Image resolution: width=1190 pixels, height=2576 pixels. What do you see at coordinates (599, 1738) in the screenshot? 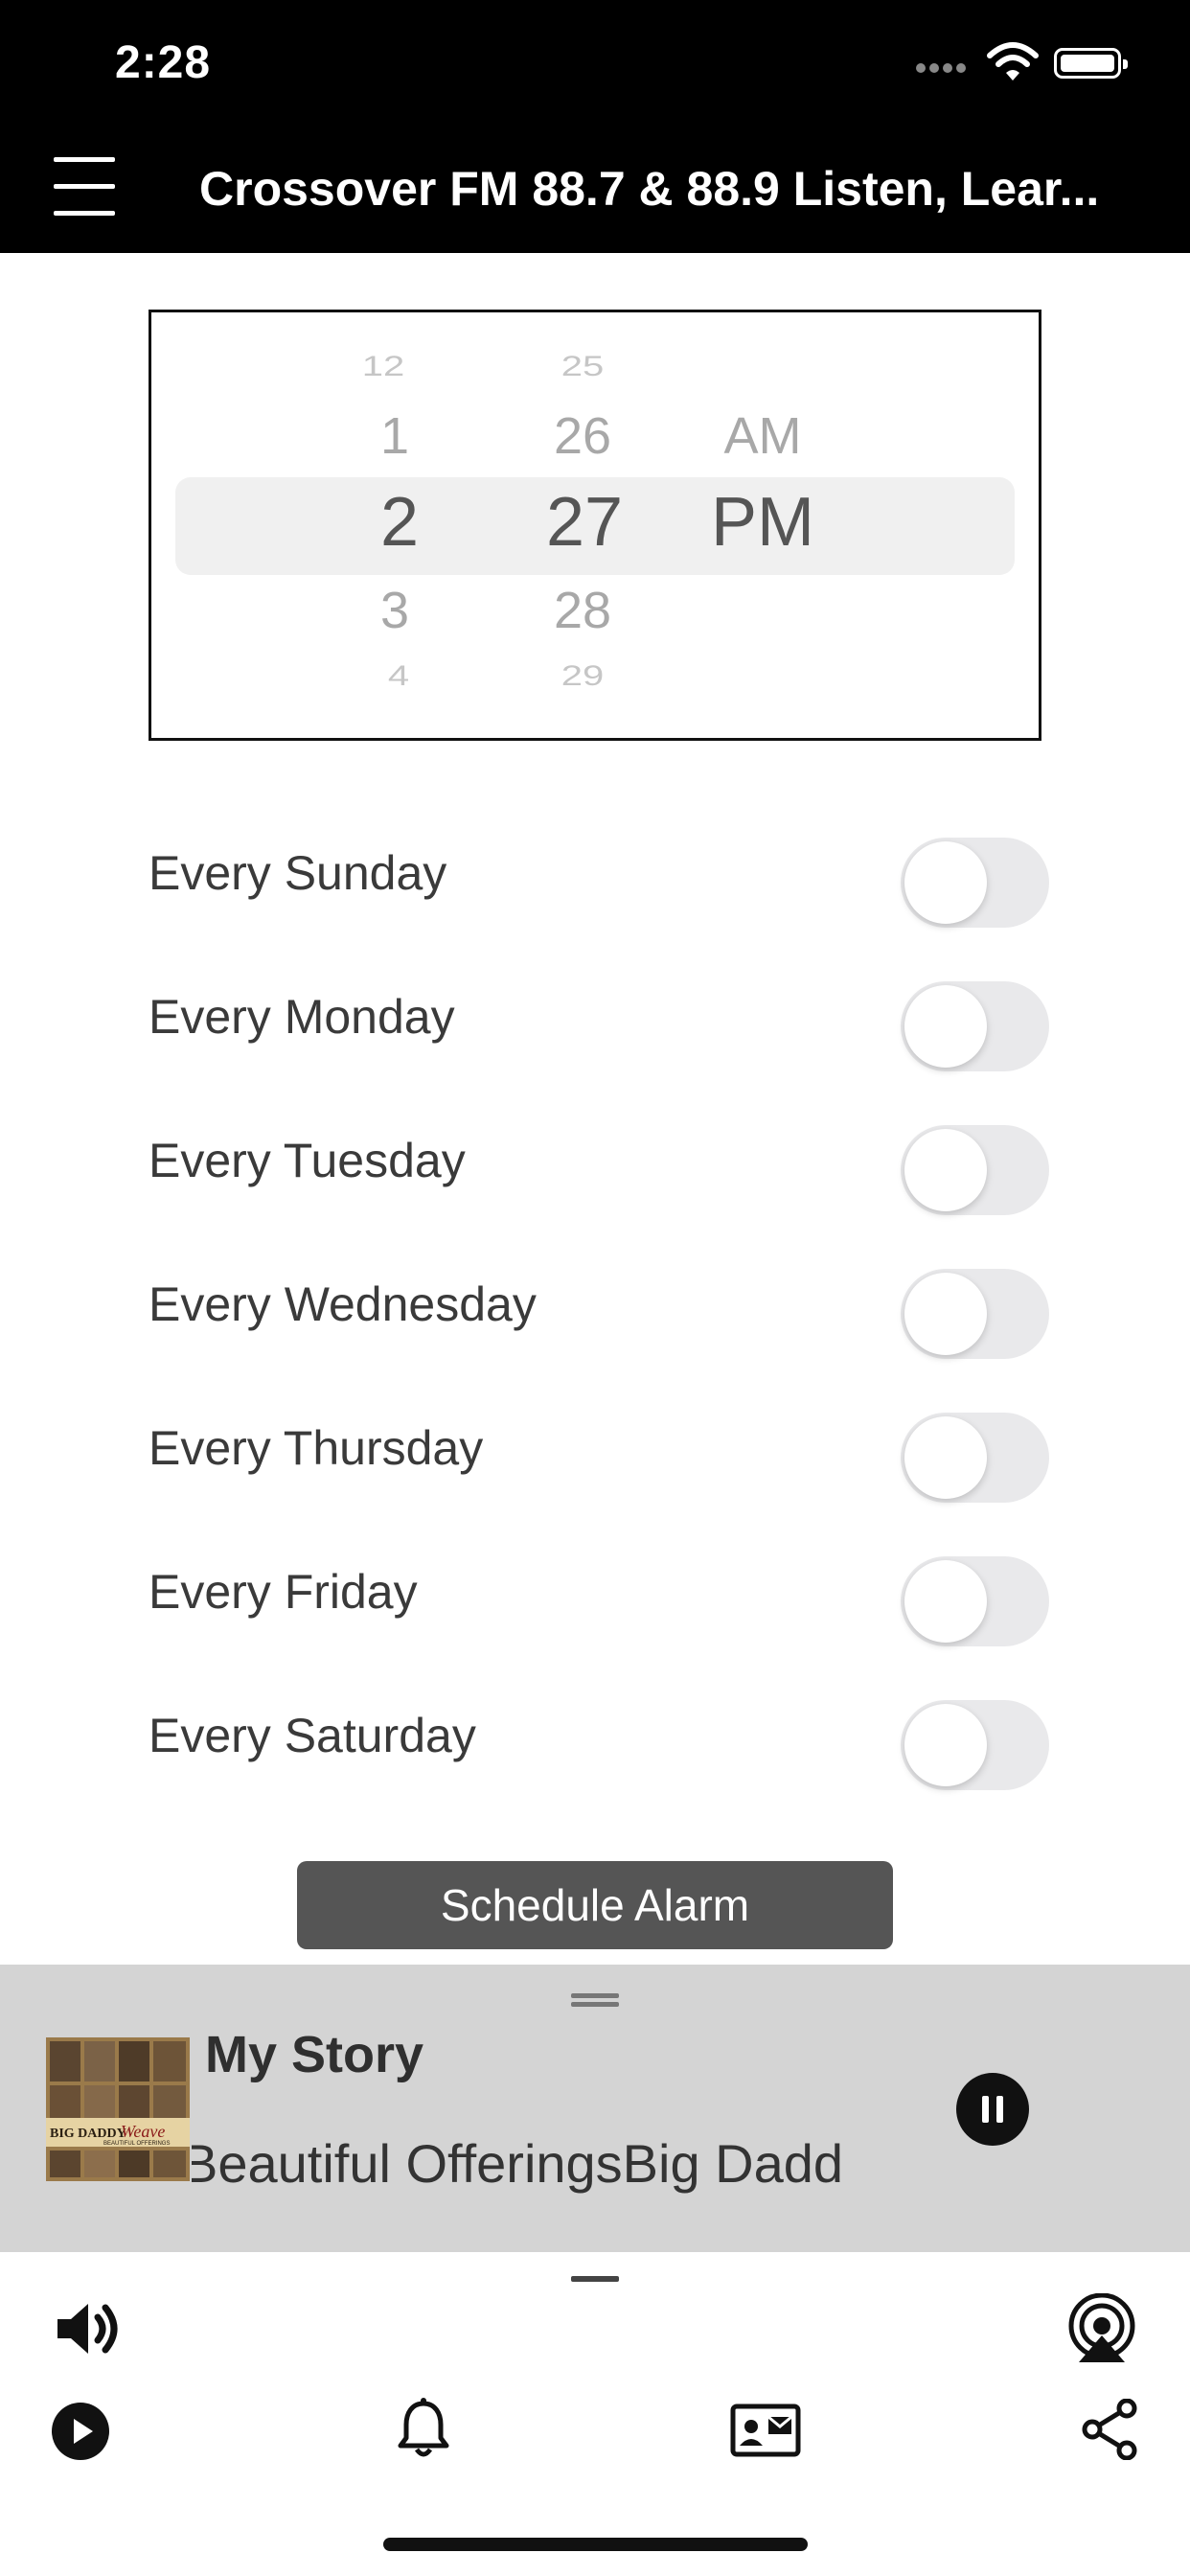
I see `day-row-saturday: Every Saturday` at bounding box center [599, 1738].